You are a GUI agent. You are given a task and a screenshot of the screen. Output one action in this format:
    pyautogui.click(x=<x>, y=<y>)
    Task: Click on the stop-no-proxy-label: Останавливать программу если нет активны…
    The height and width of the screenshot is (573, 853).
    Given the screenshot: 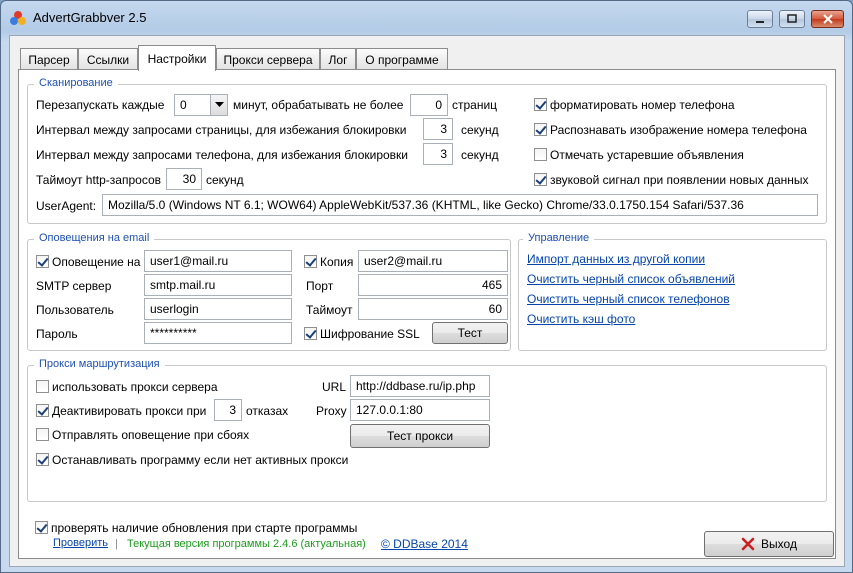 What is the action you would take?
    pyautogui.click(x=200, y=460)
    